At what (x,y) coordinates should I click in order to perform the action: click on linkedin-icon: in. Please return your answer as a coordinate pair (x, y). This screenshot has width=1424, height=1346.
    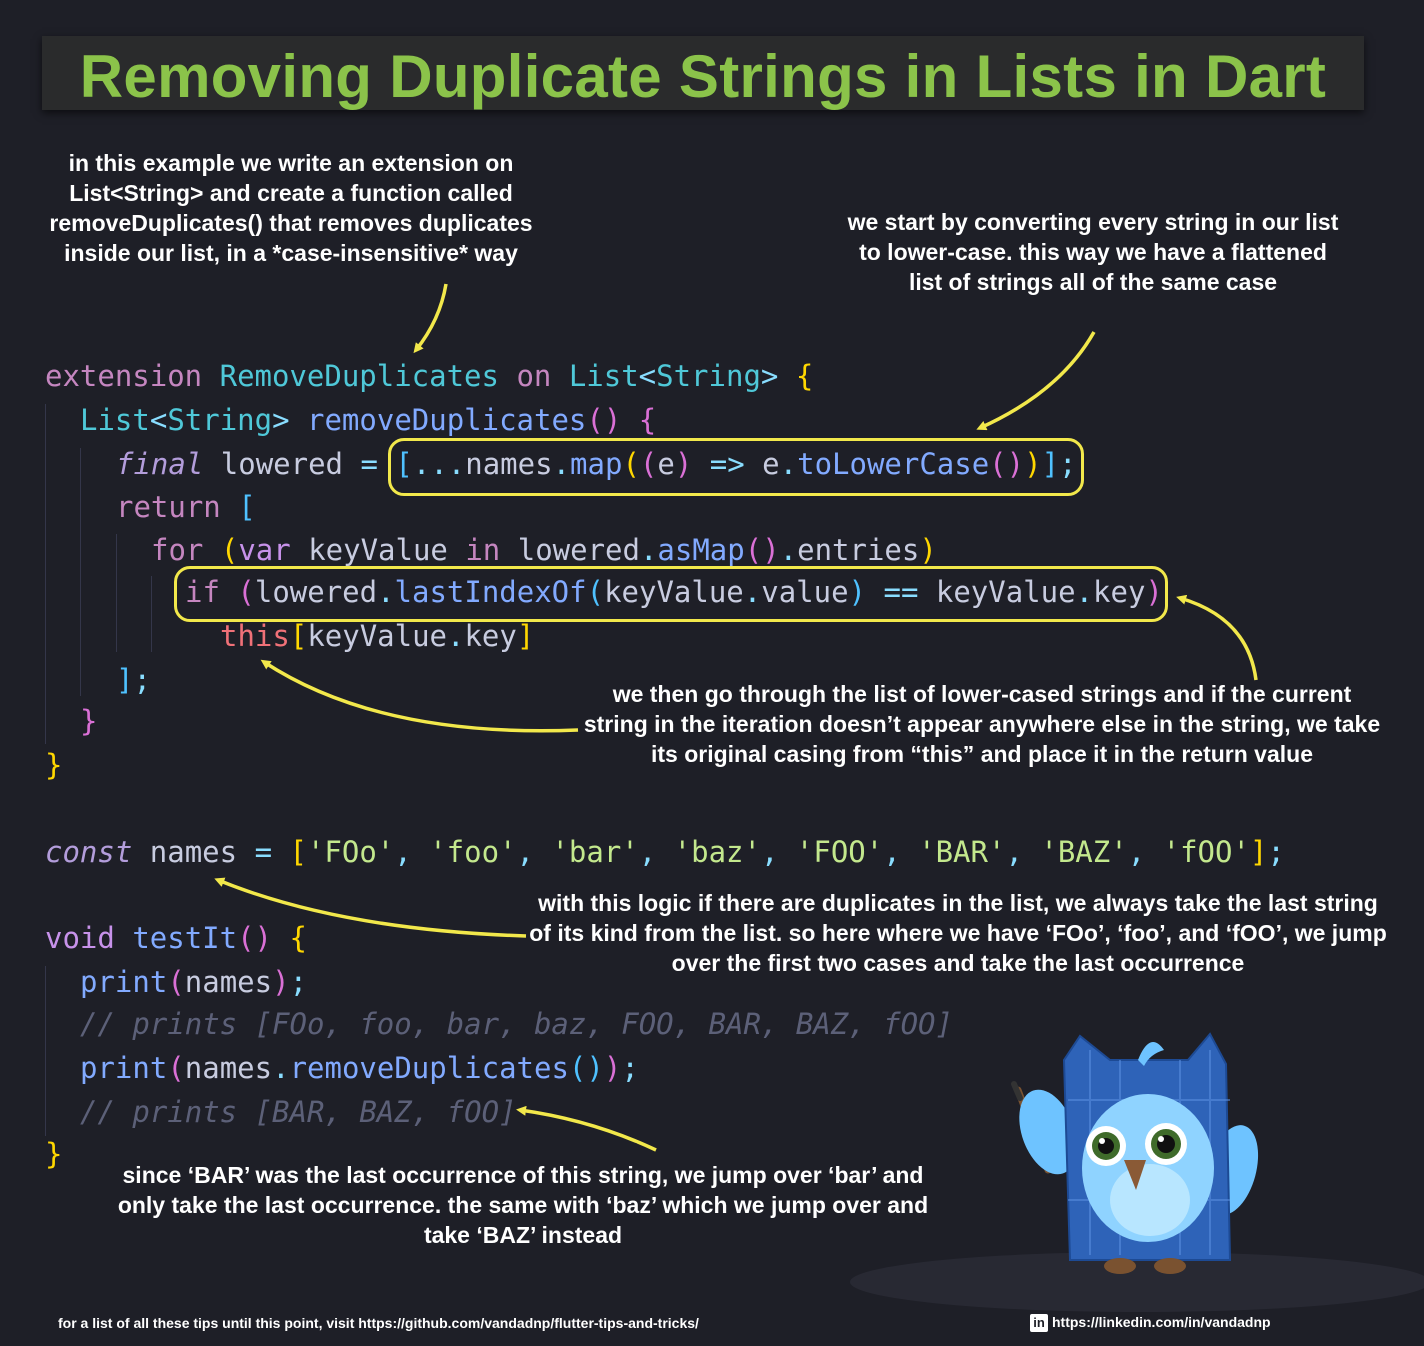
    Looking at the image, I should click on (1039, 1323).